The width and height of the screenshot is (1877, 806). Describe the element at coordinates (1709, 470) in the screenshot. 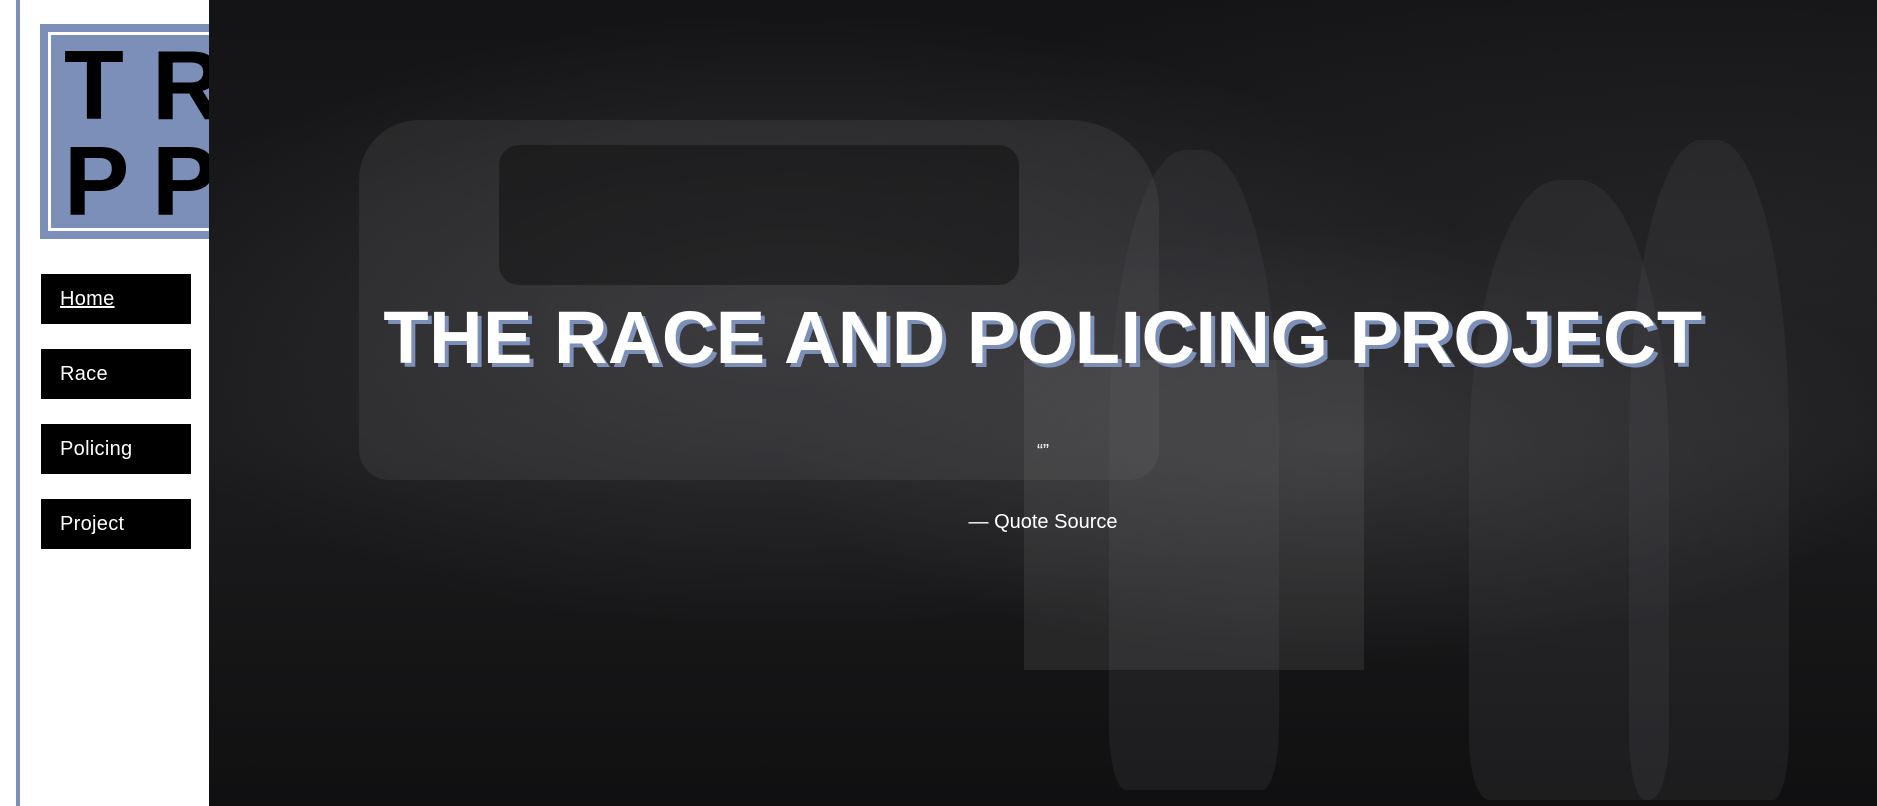

I see `hero-background-figure` at that location.